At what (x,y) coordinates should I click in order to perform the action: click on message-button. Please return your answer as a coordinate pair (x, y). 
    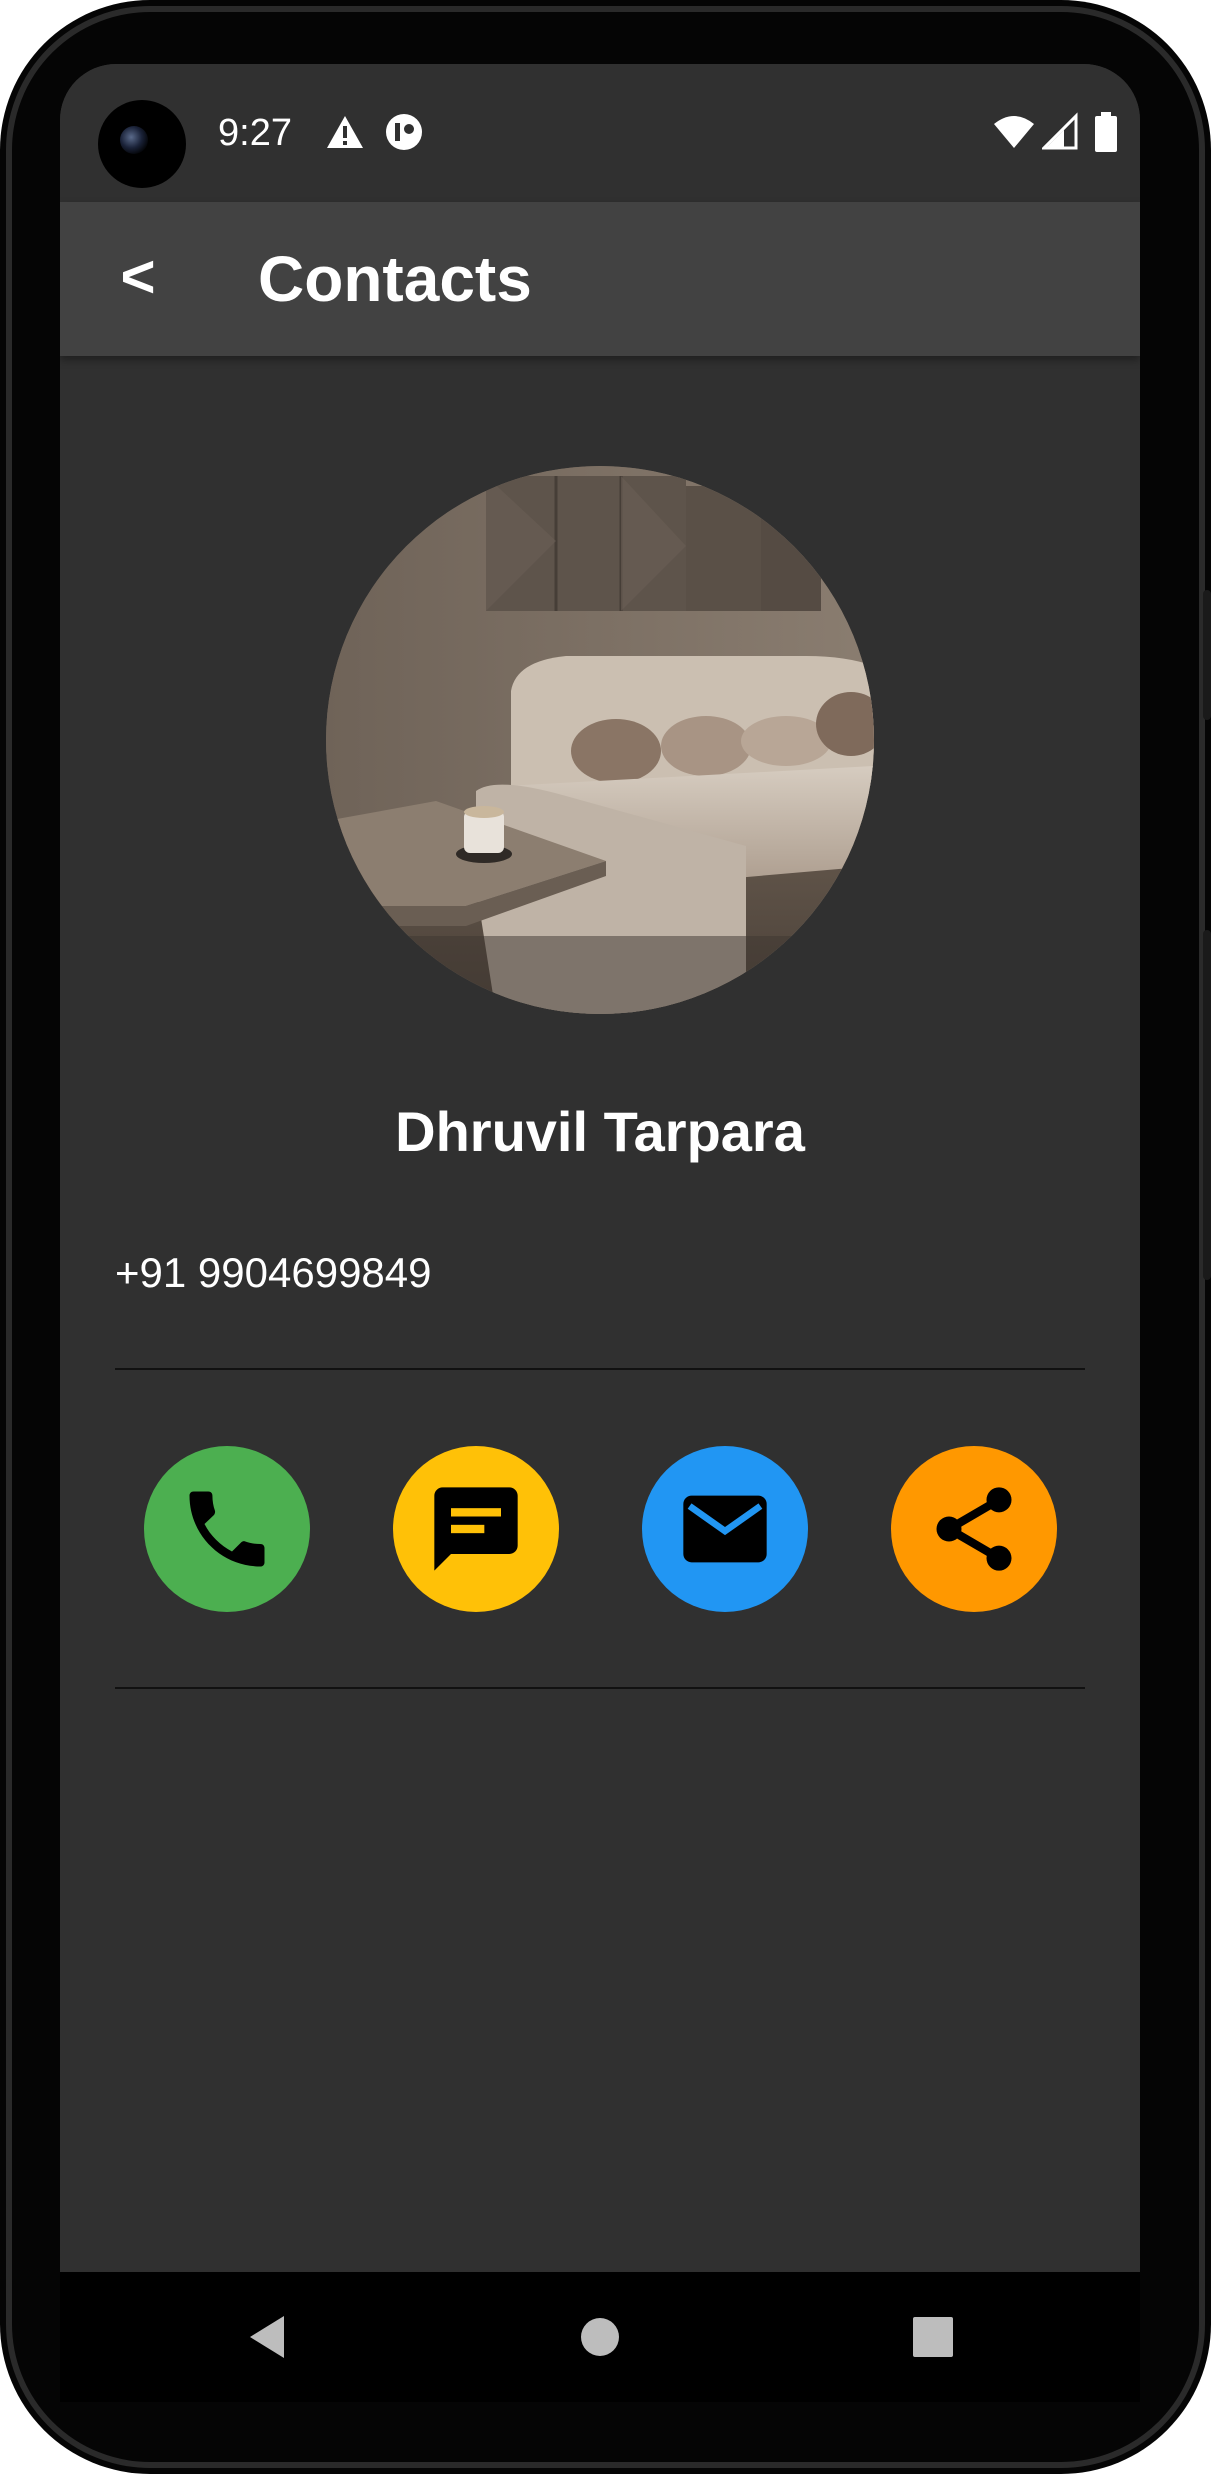
    Looking at the image, I should click on (476, 1529).